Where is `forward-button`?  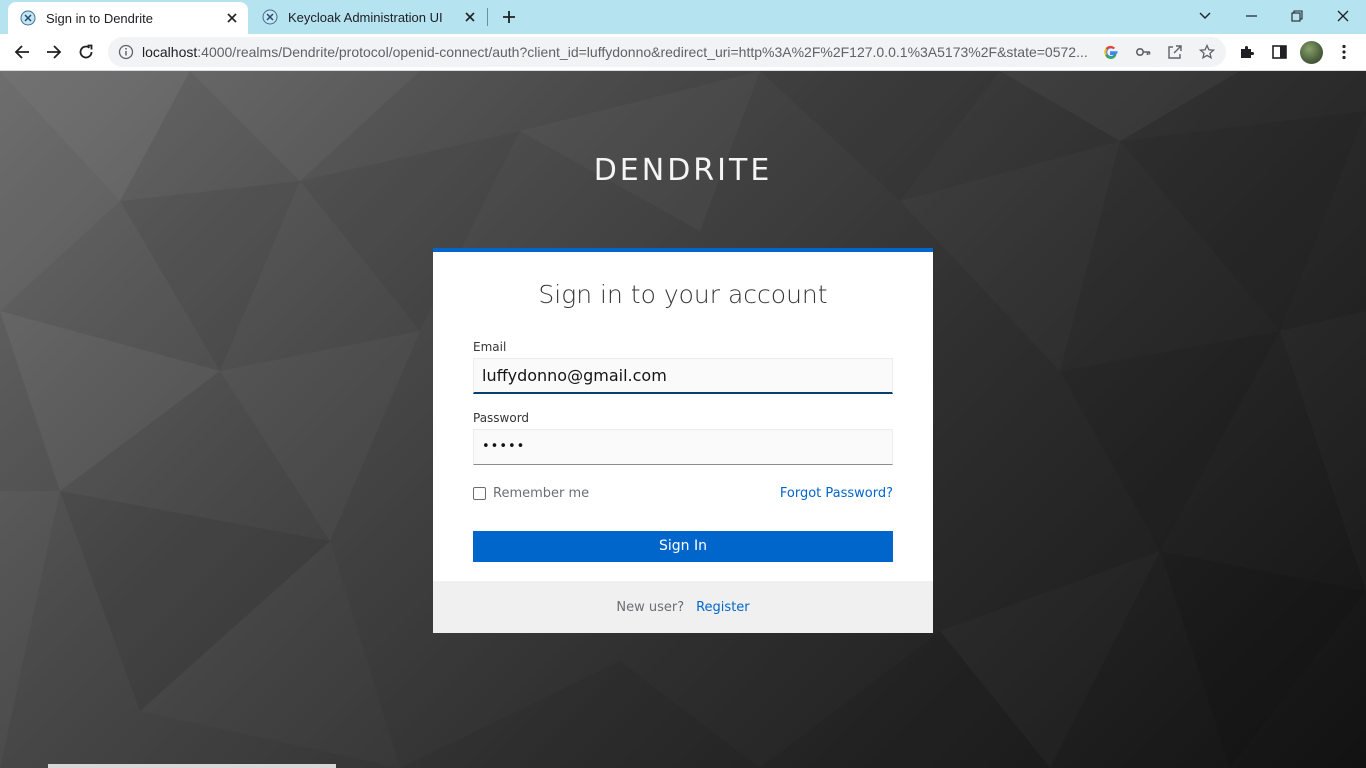 forward-button is located at coordinates (54, 52).